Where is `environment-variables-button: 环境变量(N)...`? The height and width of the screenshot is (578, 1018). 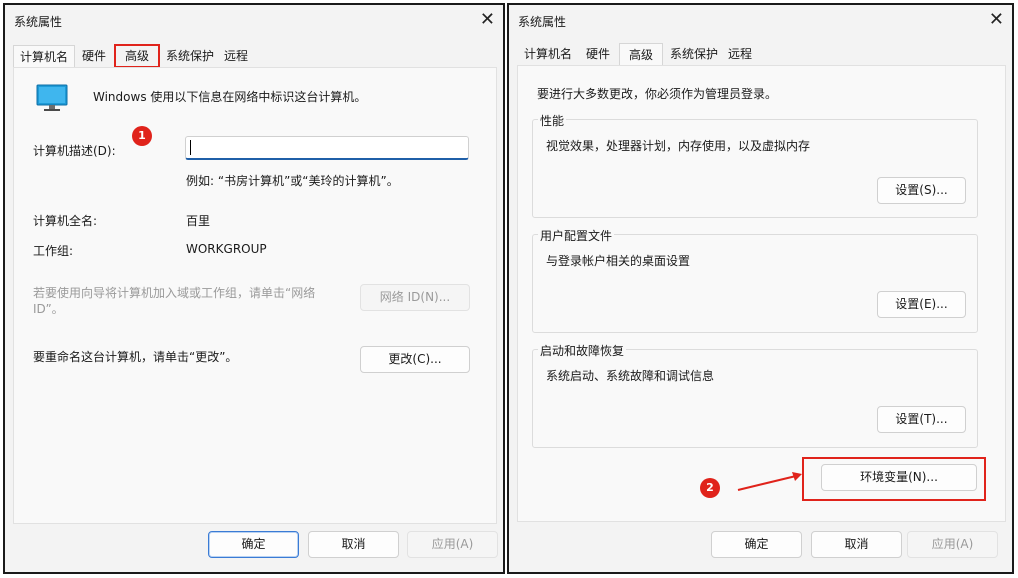
environment-variables-button: 环境变量(N)... is located at coordinates (899, 477).